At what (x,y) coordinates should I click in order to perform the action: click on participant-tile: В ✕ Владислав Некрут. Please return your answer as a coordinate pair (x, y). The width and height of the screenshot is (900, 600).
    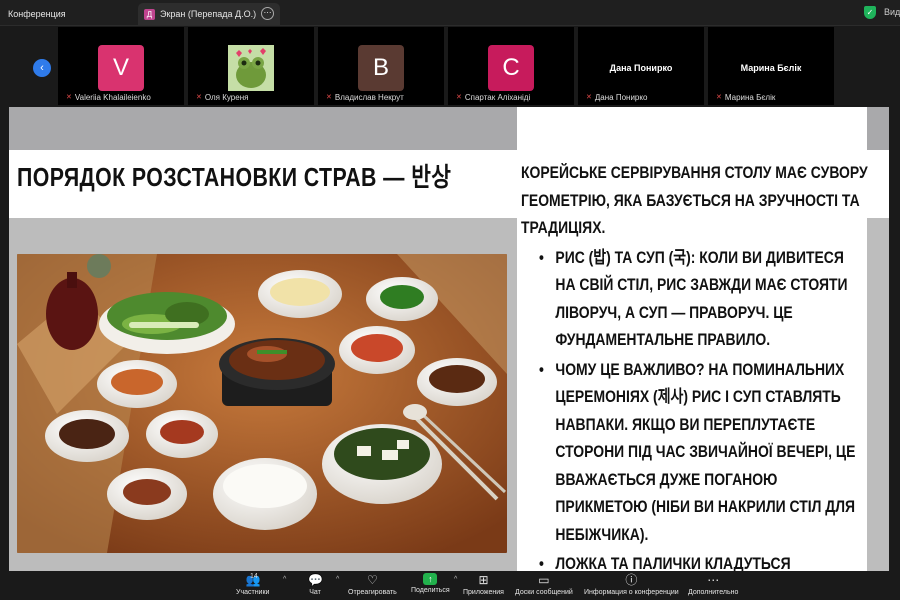
    Looking at the image, I should click on (381, 66).